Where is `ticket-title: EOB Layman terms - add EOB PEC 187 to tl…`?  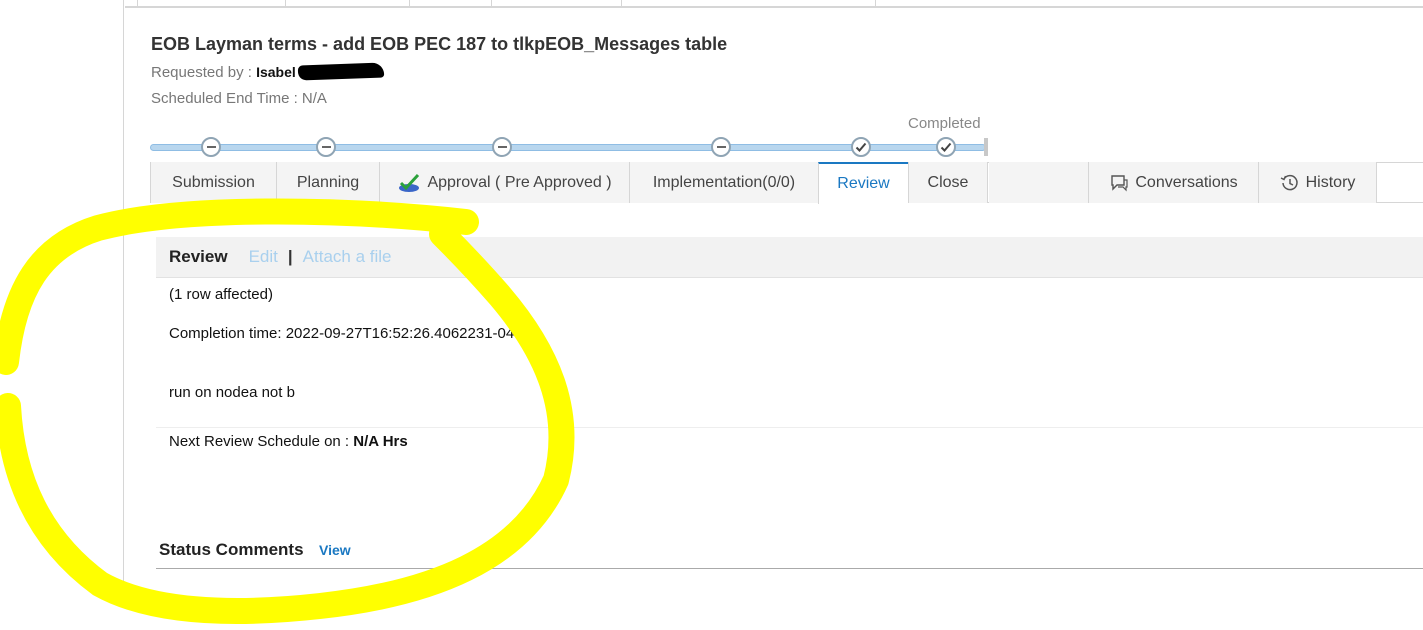
ticket-title: EOB Layman terms - add EOB PEC 187 to tl… is located at coordinates (439, 44).